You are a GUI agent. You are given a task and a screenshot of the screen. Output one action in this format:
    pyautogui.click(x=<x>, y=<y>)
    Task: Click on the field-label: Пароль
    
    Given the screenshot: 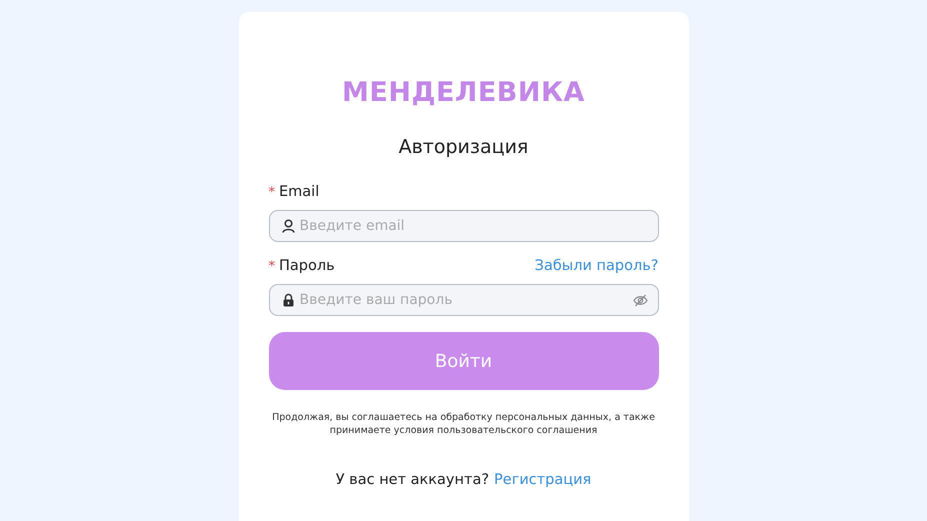 What is the action you would take?
    pyautogui.click(x=307, y=266)
    